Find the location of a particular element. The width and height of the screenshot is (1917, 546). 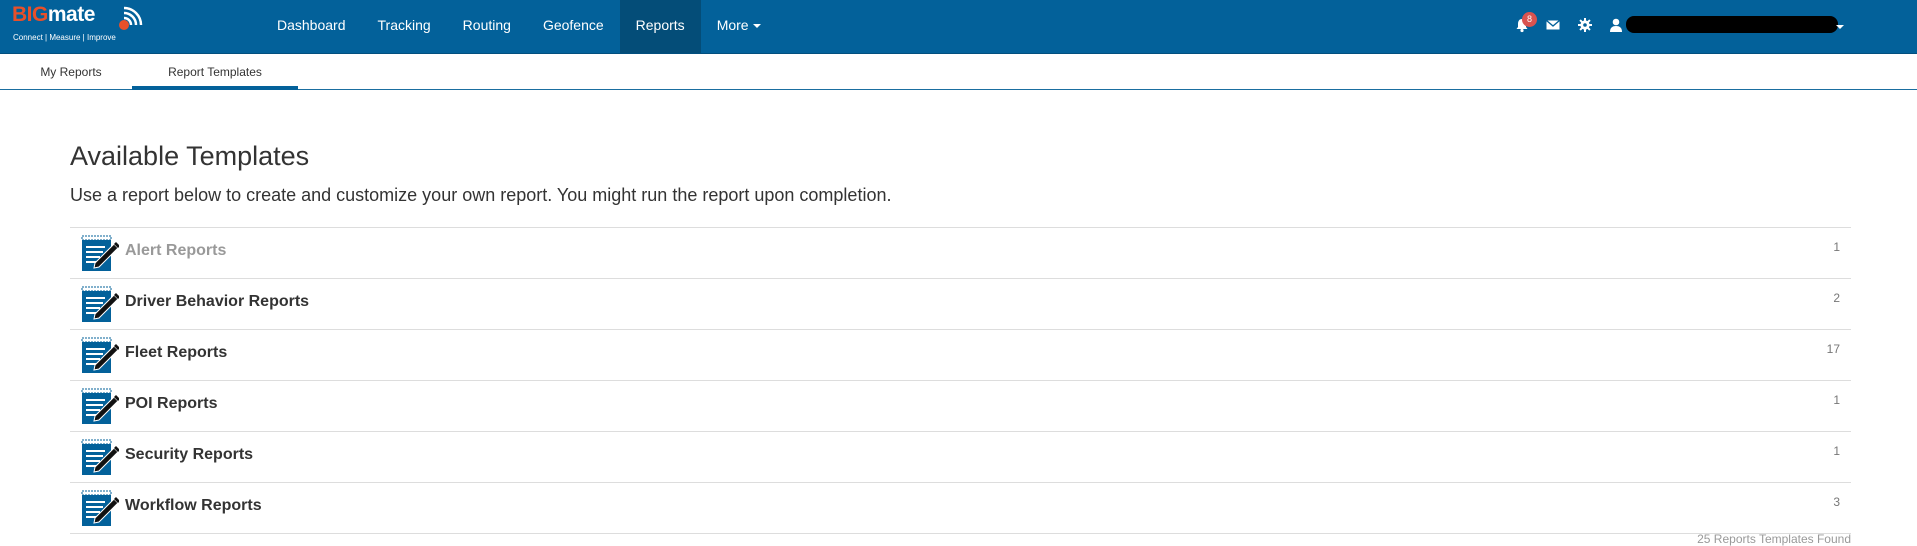

nav-tracking: Tracking is located at coordinates (404, 26).